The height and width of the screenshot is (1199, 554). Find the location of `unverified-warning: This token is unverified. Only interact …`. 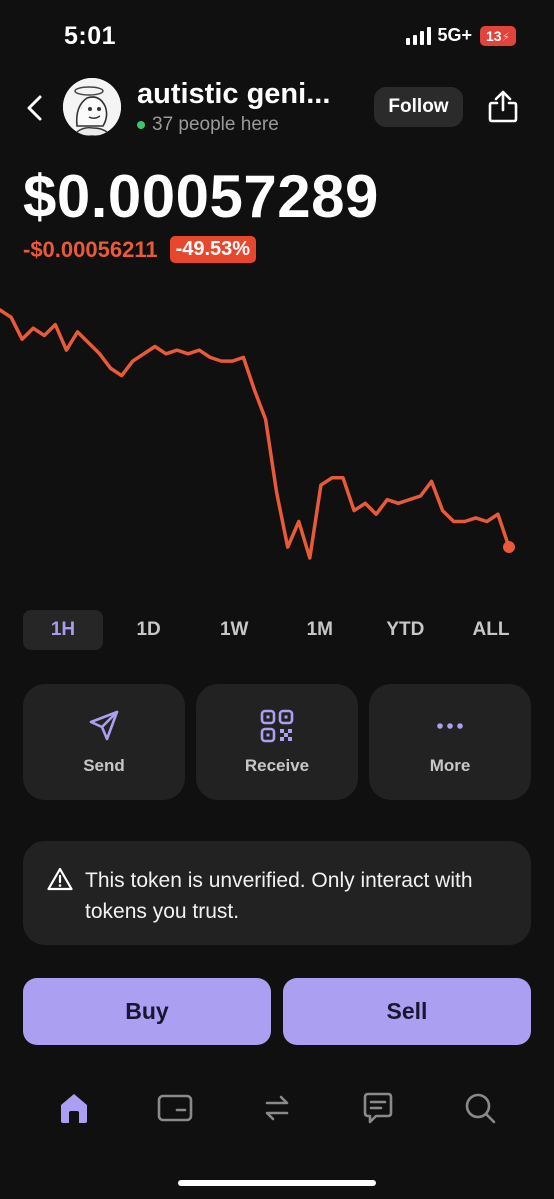

unverified-warning: This token is unverified. Only interact … is located at coordinates (277, 893).